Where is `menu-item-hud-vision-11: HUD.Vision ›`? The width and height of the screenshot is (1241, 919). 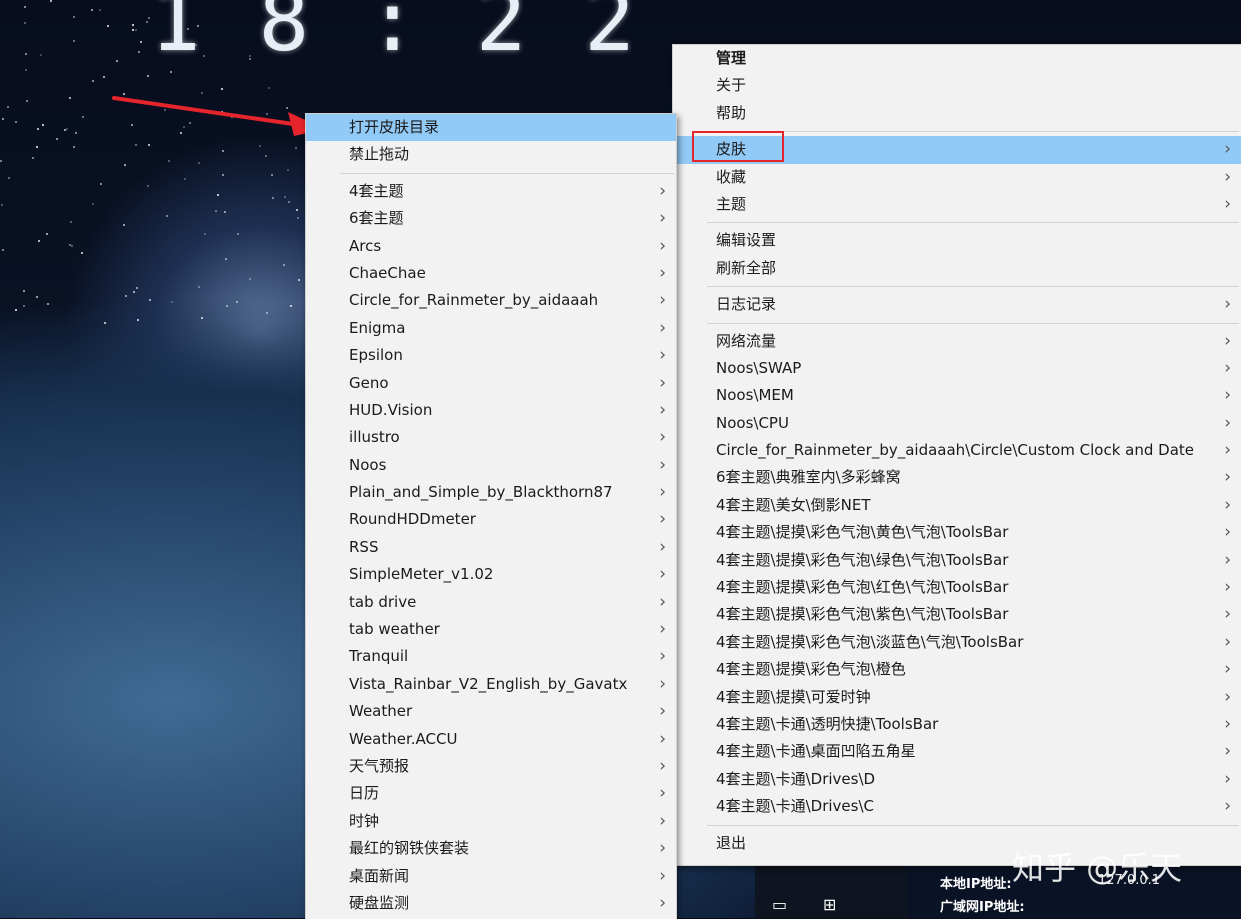 menu-item-hud-vision-11: HUD.Vision › is located at coordinates (491, 410).